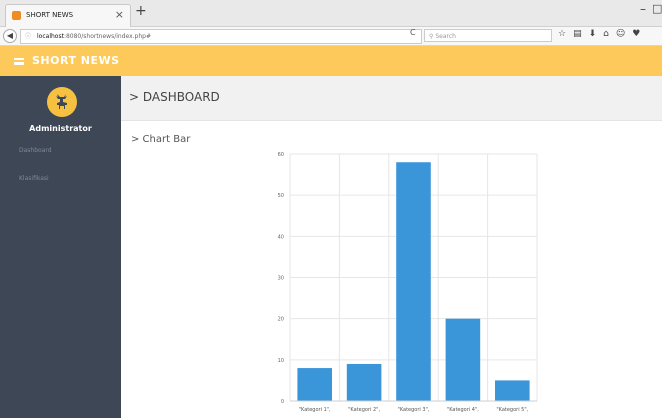  I want to click on bookmark-star-icon: ☆, so click(565, 34).